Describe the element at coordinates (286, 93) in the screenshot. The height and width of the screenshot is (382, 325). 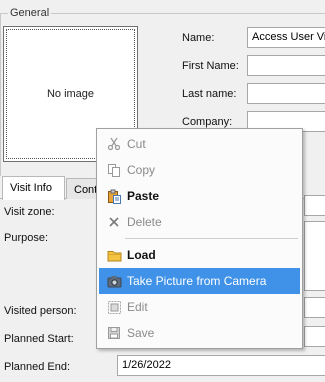
I see `last-name-field` at that location.